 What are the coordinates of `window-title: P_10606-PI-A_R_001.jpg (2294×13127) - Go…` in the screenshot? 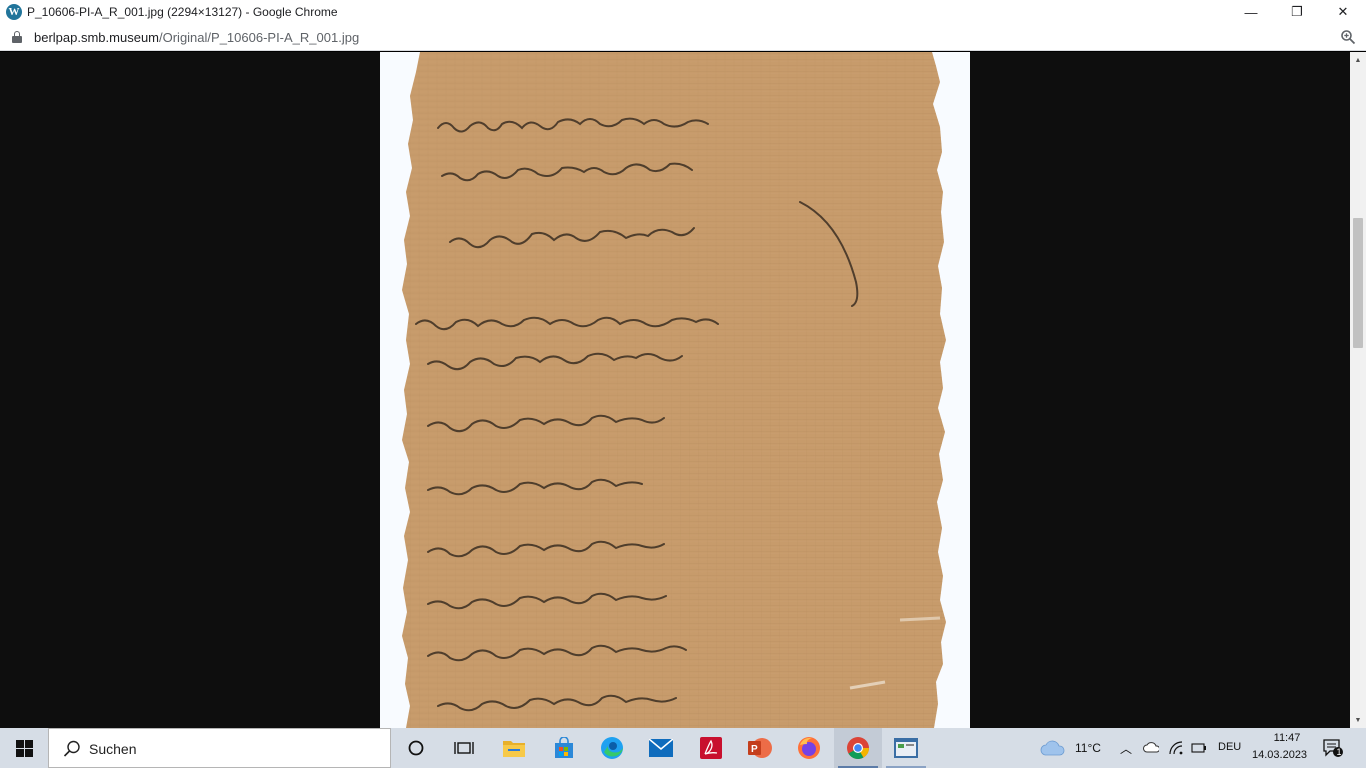 It's located at (182, 12).